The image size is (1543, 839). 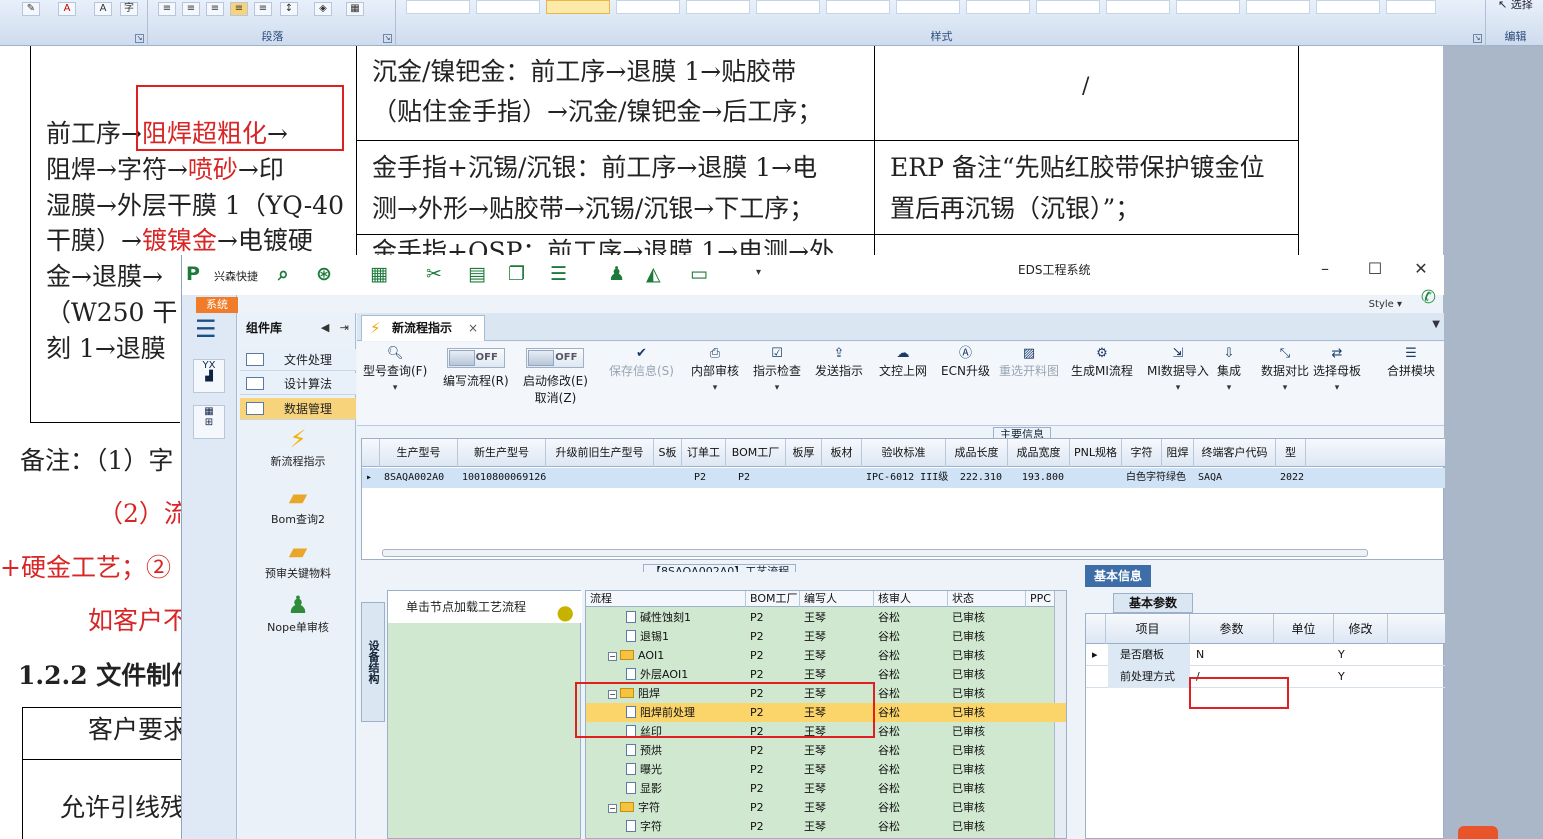 I want to click on minimize-button: –, so click(x=1325, y=268).